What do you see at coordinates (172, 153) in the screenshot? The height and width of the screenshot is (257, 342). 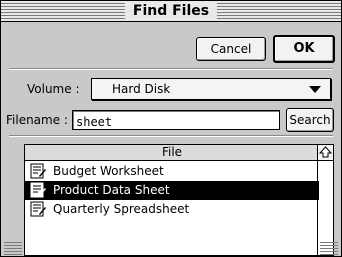 I see `file-column-header: File` at bounding box center [172, 153].